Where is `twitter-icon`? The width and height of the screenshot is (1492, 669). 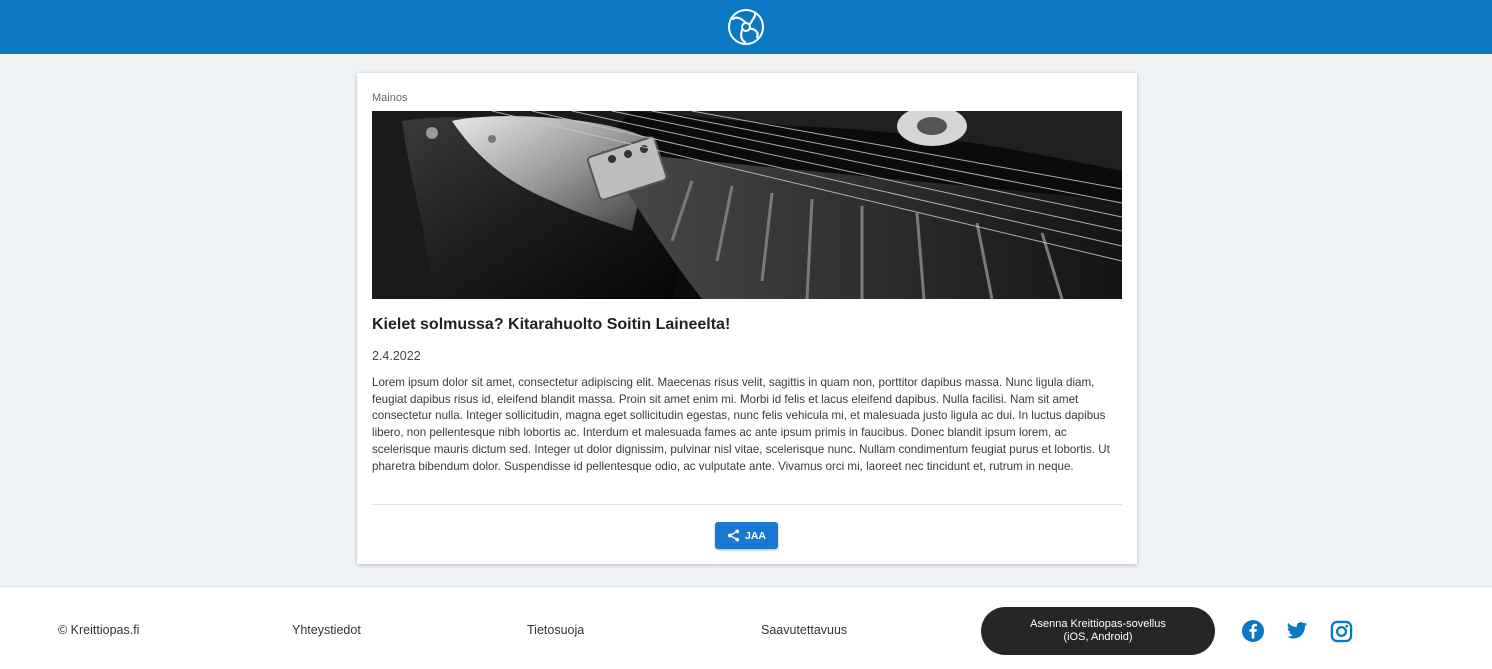 twitter-icon is located at coordinates (1297, 631).